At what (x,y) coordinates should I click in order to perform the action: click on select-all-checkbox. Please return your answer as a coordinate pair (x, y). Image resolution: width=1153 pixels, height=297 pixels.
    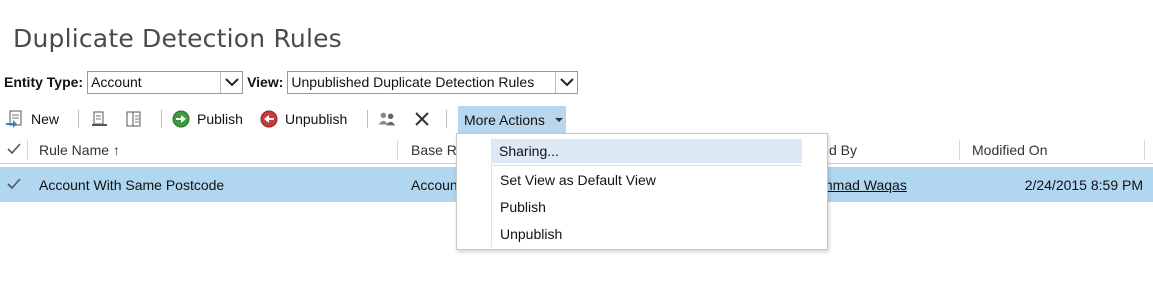
    Looking at the image, I should click on (14, 150).